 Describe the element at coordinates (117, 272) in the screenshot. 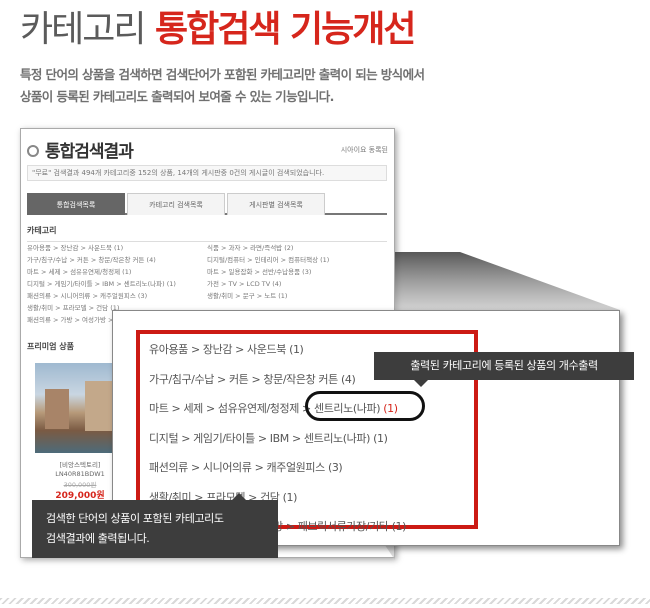

I see `category-link: 마트 > 세제 > 섬유유연제/청정제 (1)` at that location.